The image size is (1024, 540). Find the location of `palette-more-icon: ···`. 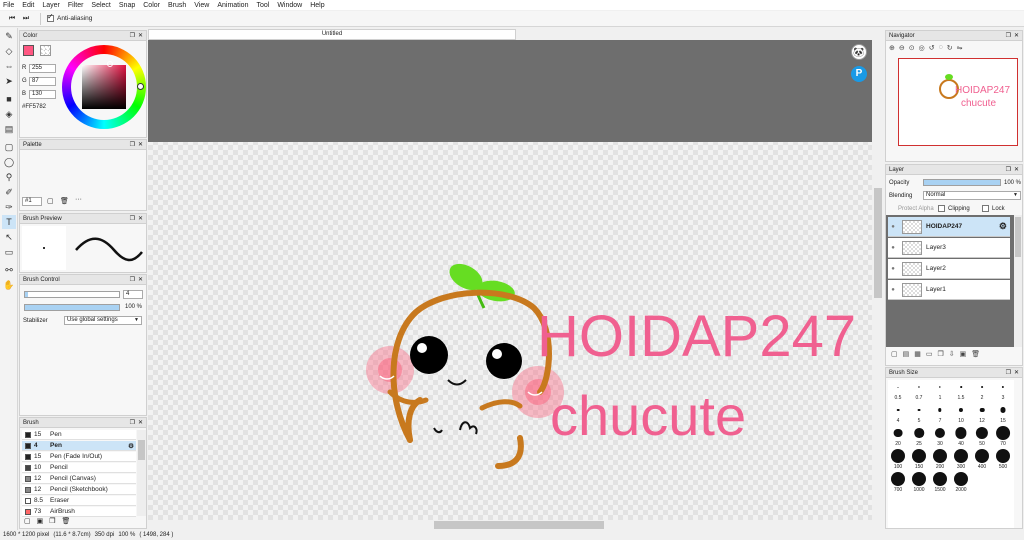

palette-more-icon: ··· is located at coordinates (78, 199).